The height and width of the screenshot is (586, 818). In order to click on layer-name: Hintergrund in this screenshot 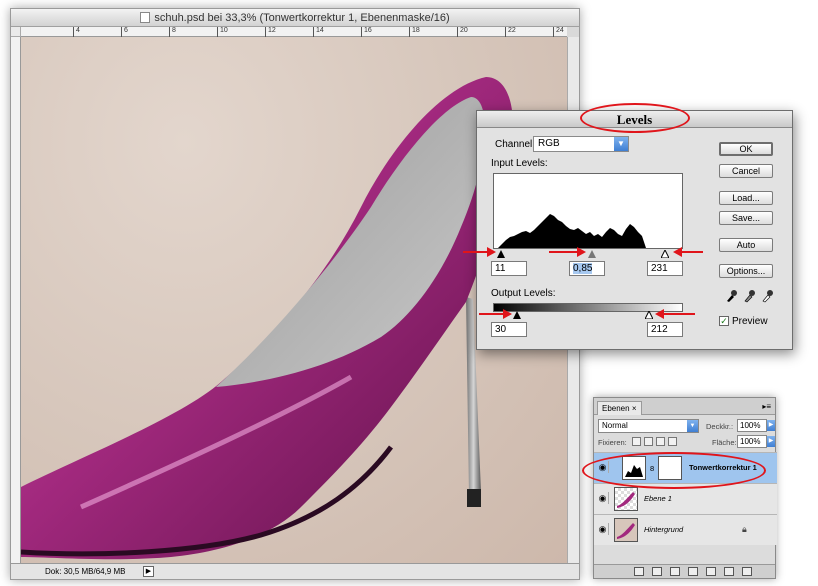, I will do `click(664, 529)`.